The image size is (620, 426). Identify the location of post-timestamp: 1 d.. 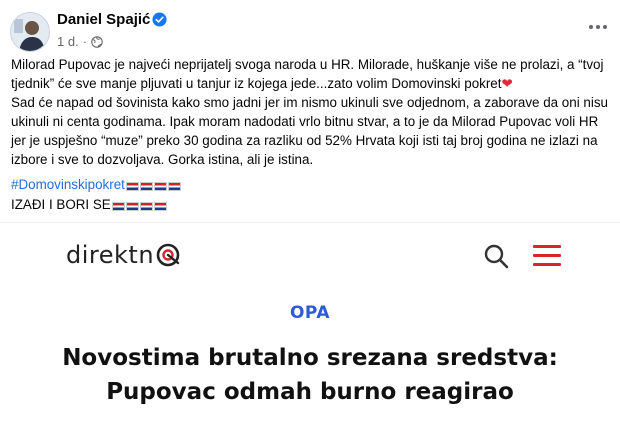
(68, 41).